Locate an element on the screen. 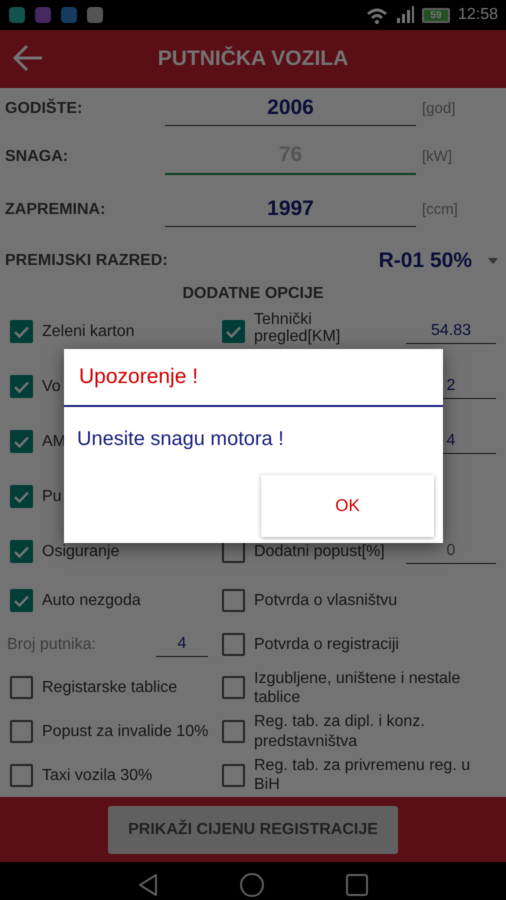 This screenshot has height=900, width=506. field-label: GODIŠTE: is located at coordinates (44, 108).